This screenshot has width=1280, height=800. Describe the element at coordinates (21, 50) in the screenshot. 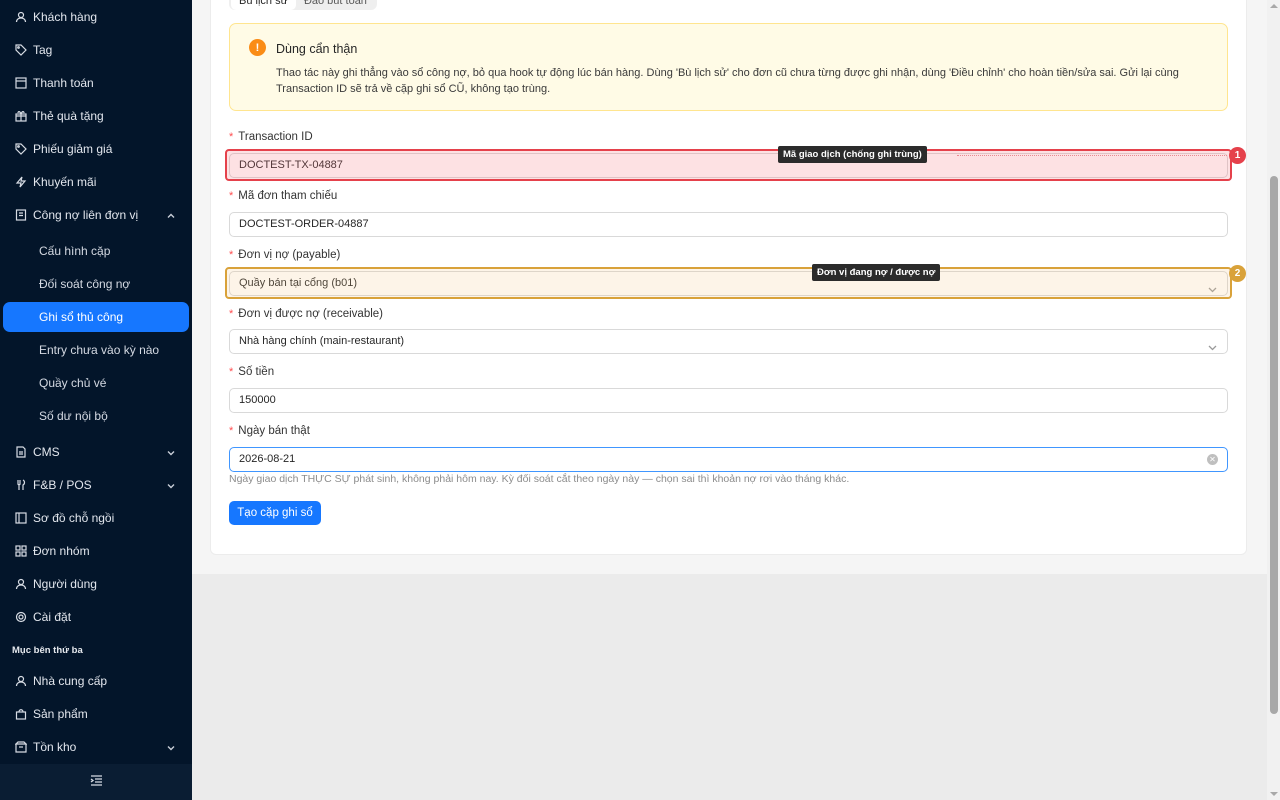

I see `tag-icon` at that location.